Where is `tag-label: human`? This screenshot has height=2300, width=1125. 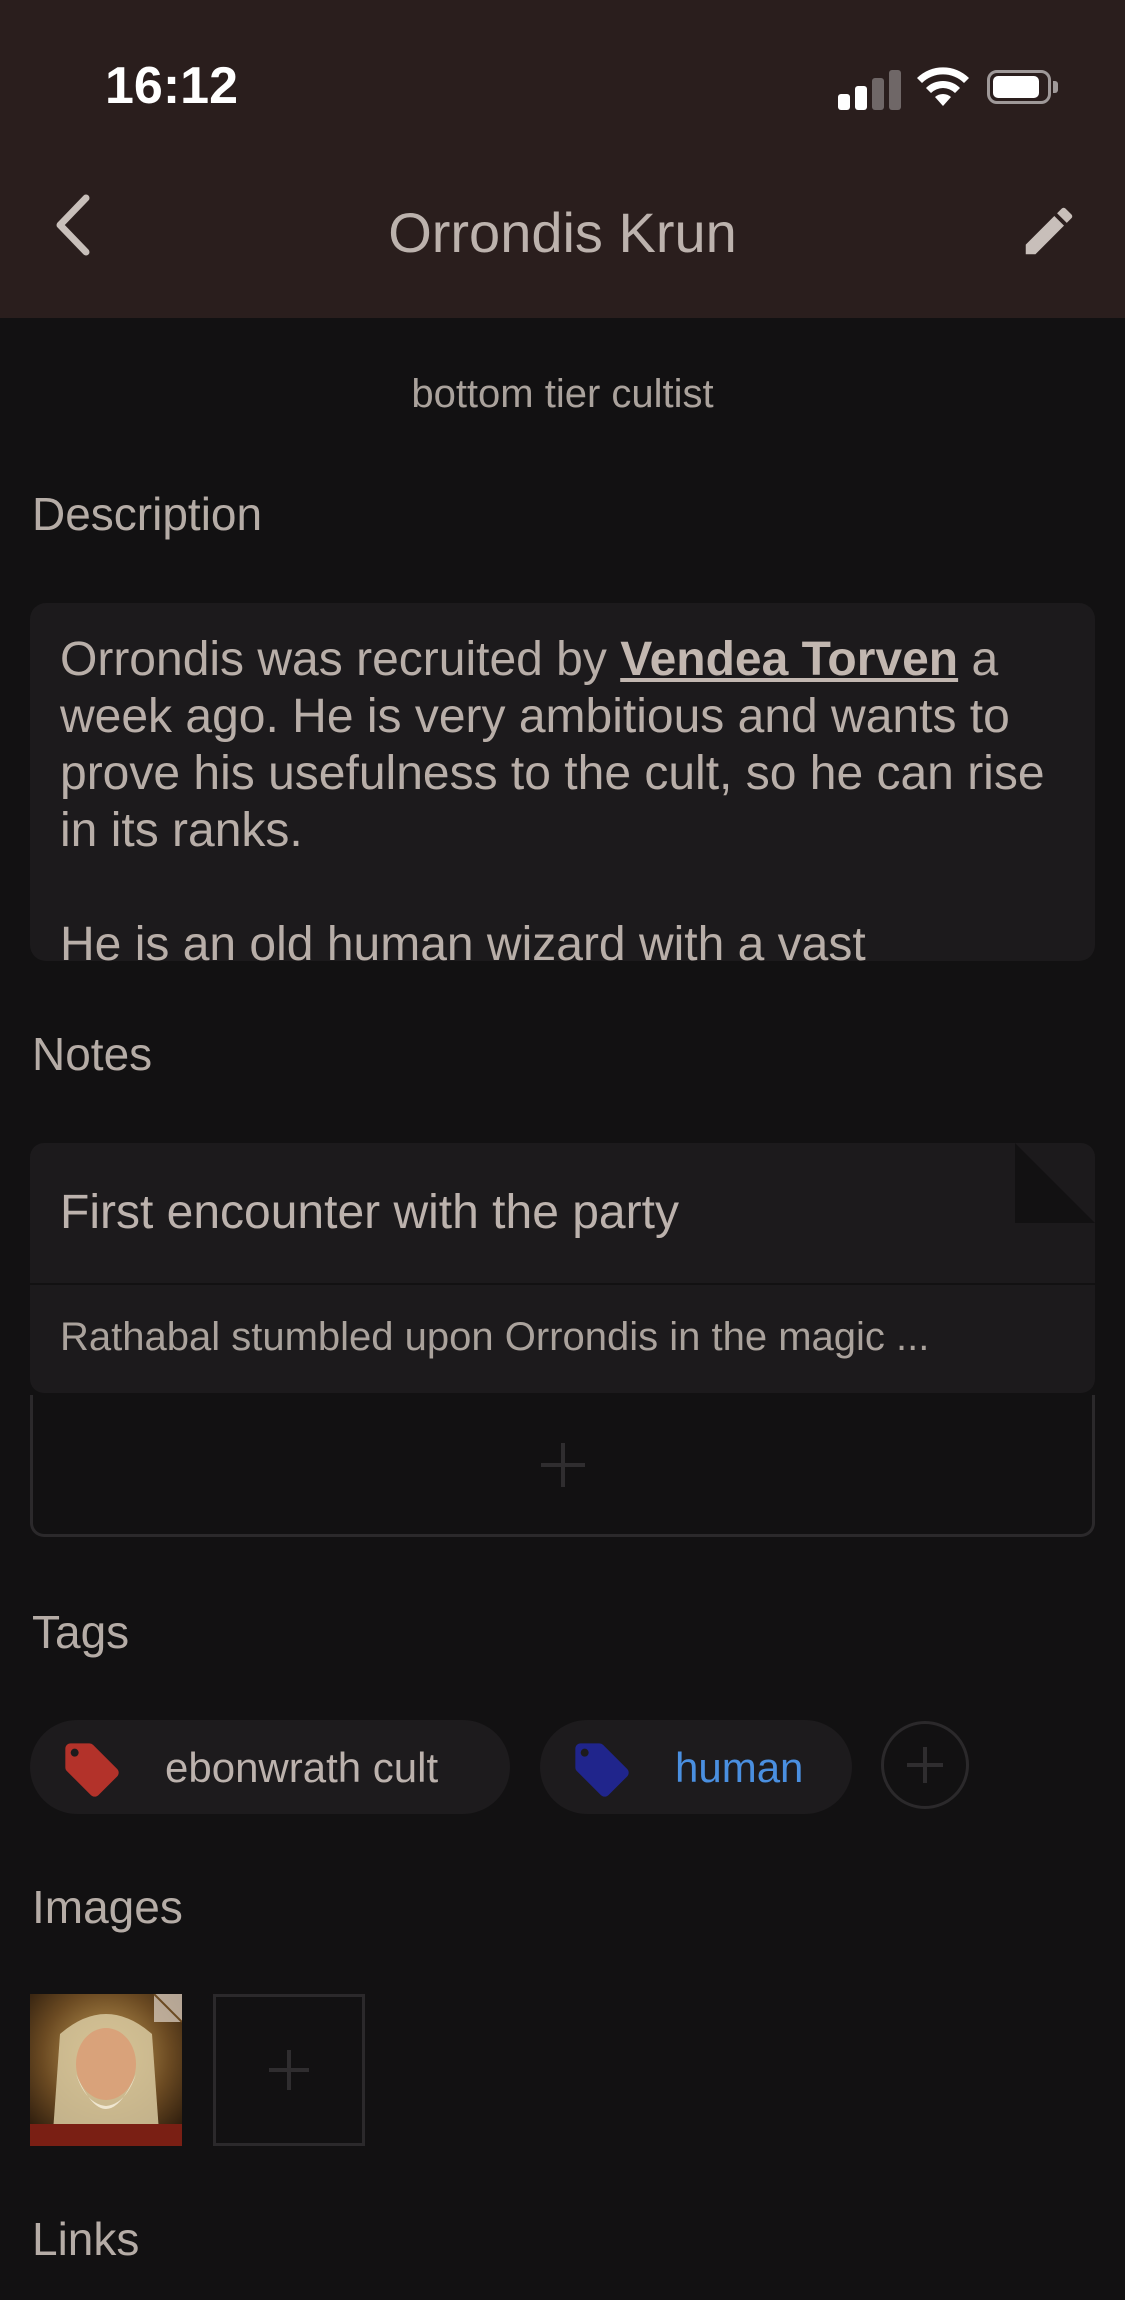 tag-label: human is located at coordinates (739, 1767).